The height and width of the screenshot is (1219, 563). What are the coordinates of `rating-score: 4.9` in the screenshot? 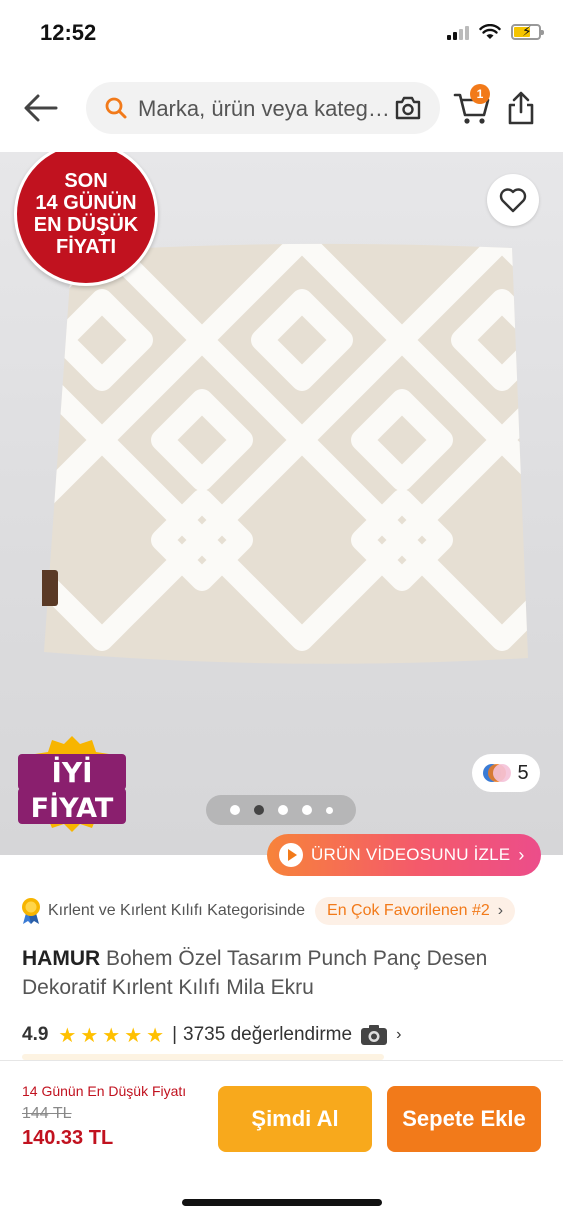 It's located at (35, 1034).